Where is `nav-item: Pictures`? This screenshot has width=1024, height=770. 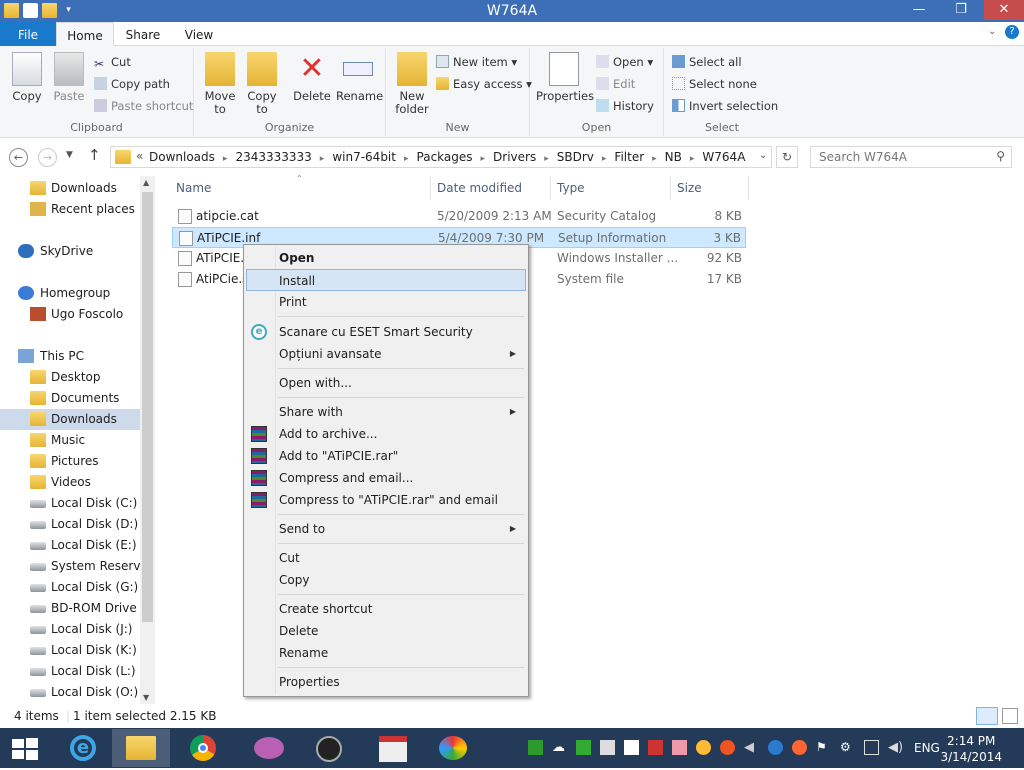 nav-item: Pictures is located at coordinates (70, 461).